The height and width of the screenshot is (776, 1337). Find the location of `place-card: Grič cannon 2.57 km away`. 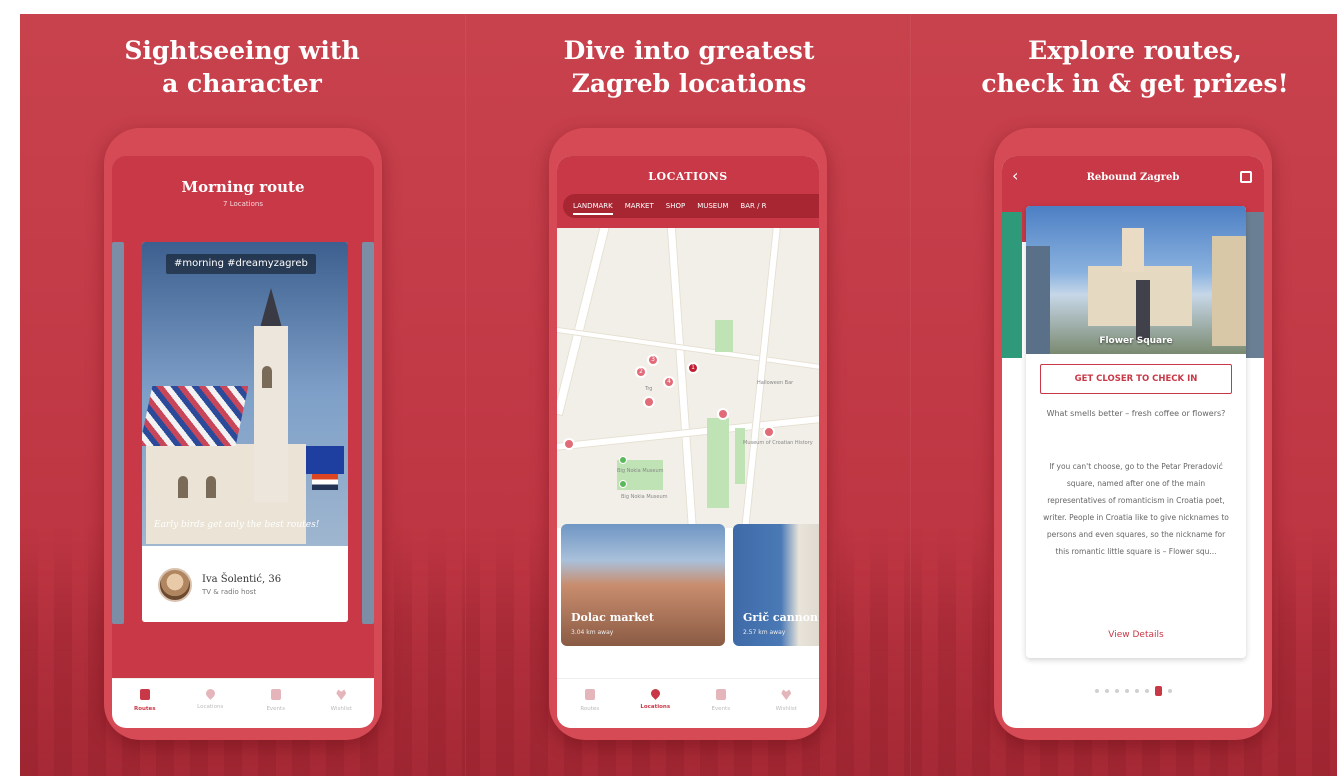

place-card: Grič cannon 2.57 km away is located at coordinates (776, 585).